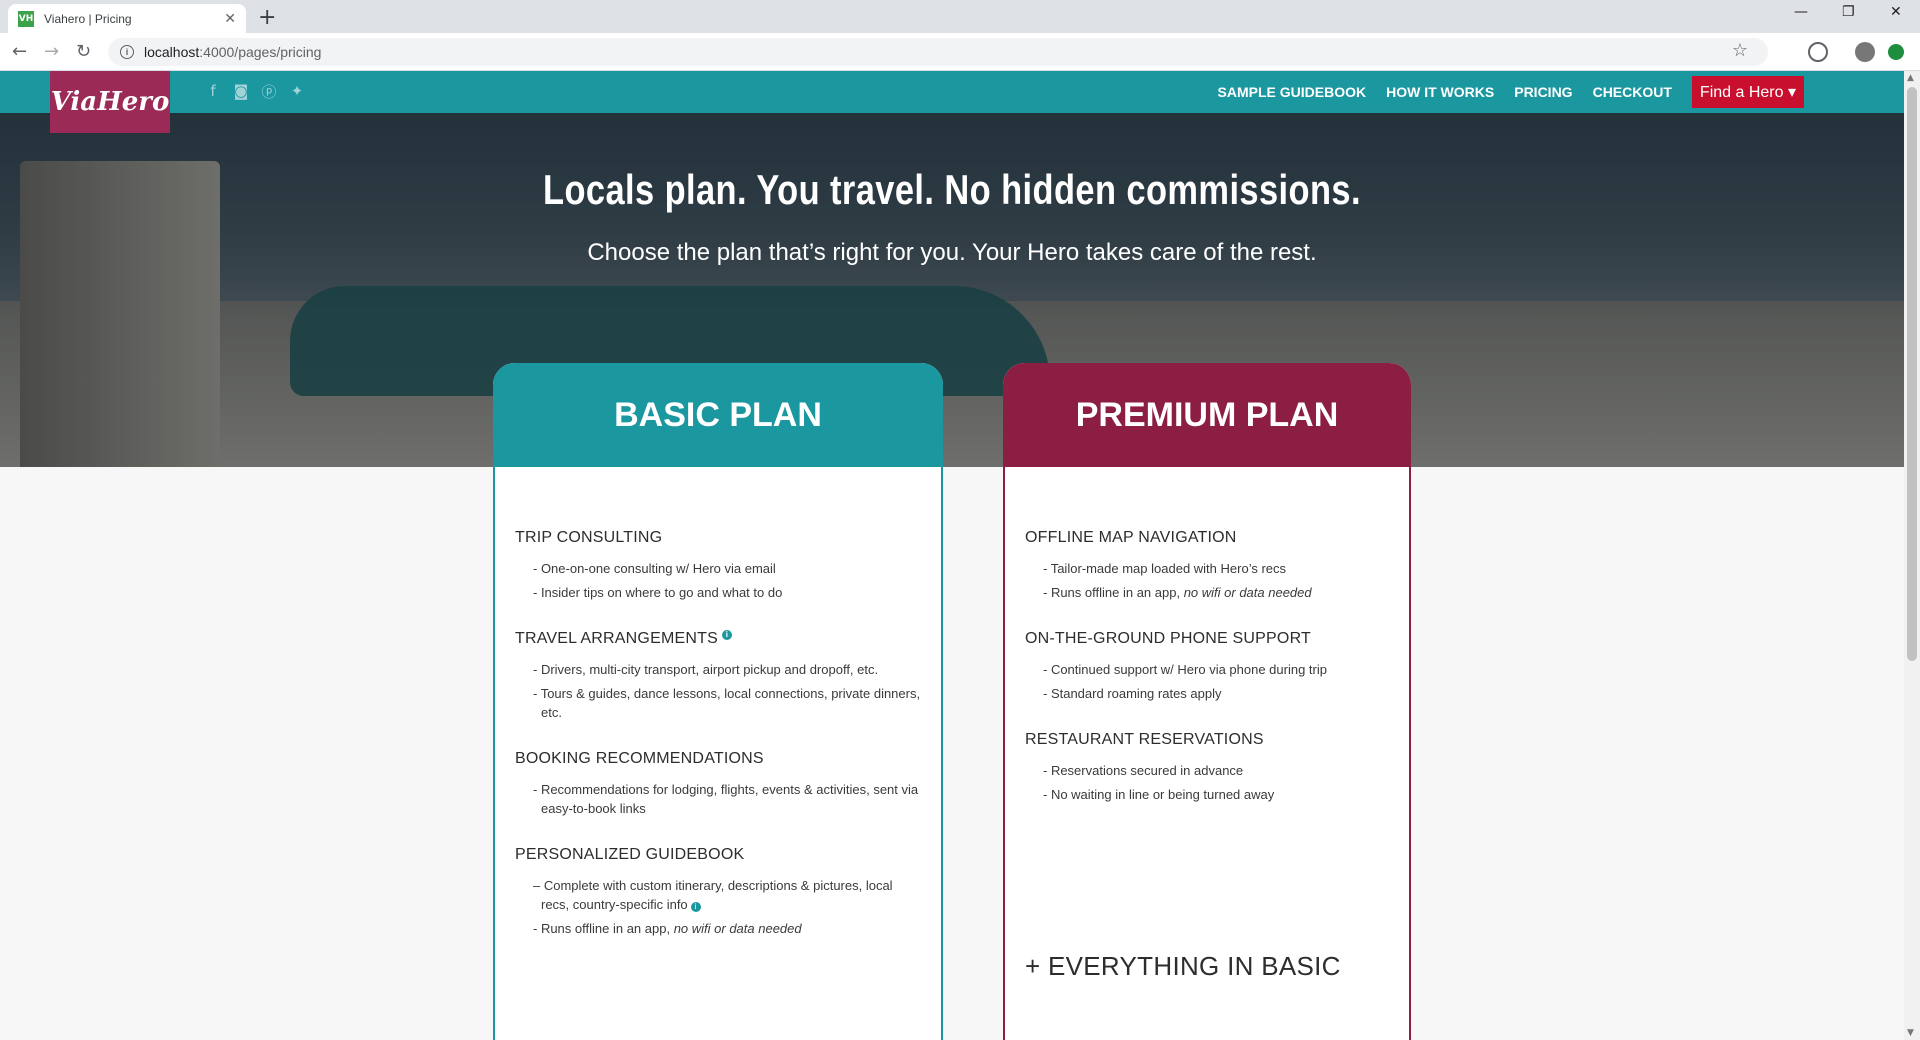 The width and height of the screenshot is (1920, 1040). What do you see at coordinates (230, 18) in the screenshot?
I see `tab-close-icon: ✕` at bounding box center [230, 18].